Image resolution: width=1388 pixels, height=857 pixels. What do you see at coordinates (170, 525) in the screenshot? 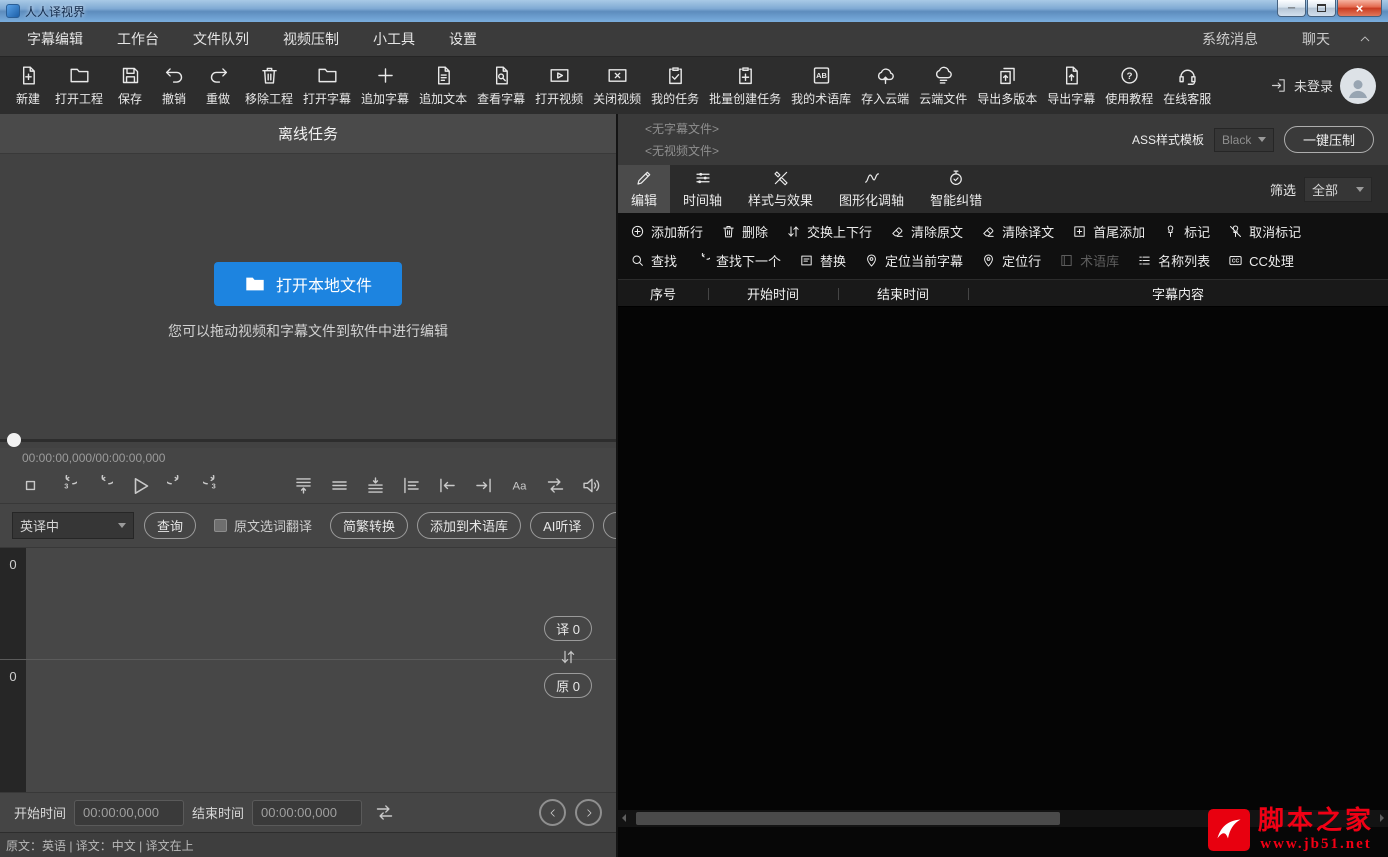
I see `query-button: 查询` at bounding box center [170, 525].